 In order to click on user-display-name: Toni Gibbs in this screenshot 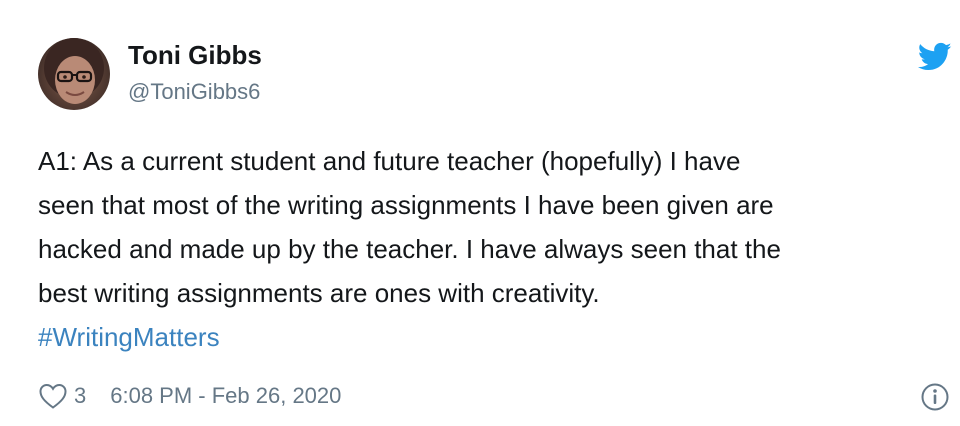, I will do `click(195, 55)`.